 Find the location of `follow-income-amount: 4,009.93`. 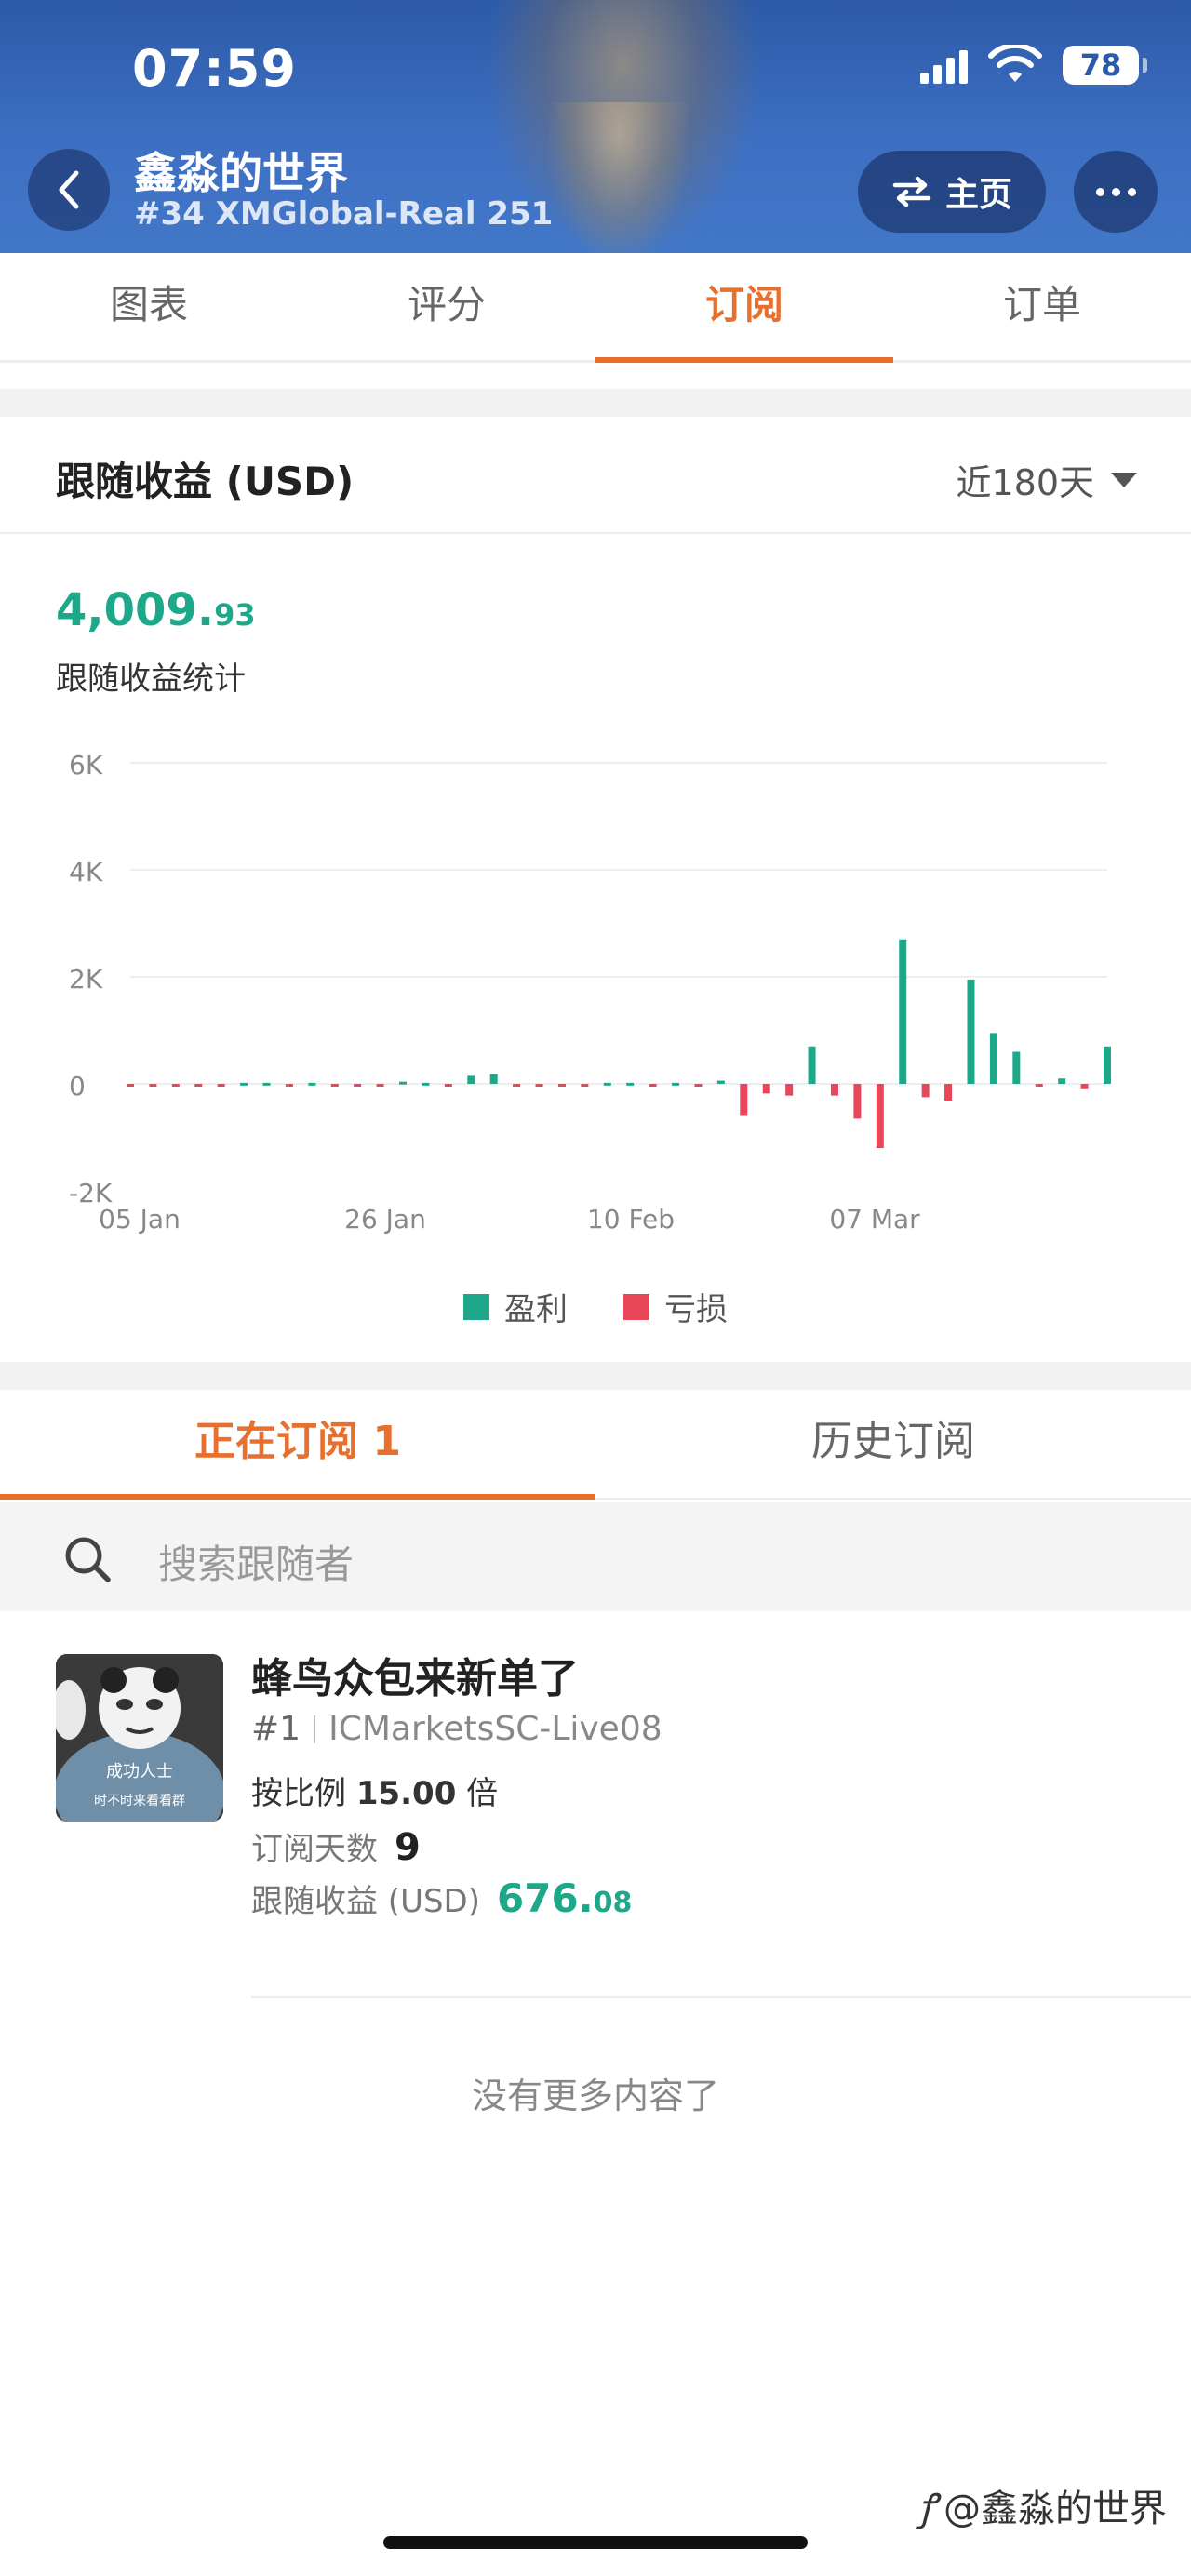

follow-income-amount: 4,009.93 is located at coordinates (156, 610).